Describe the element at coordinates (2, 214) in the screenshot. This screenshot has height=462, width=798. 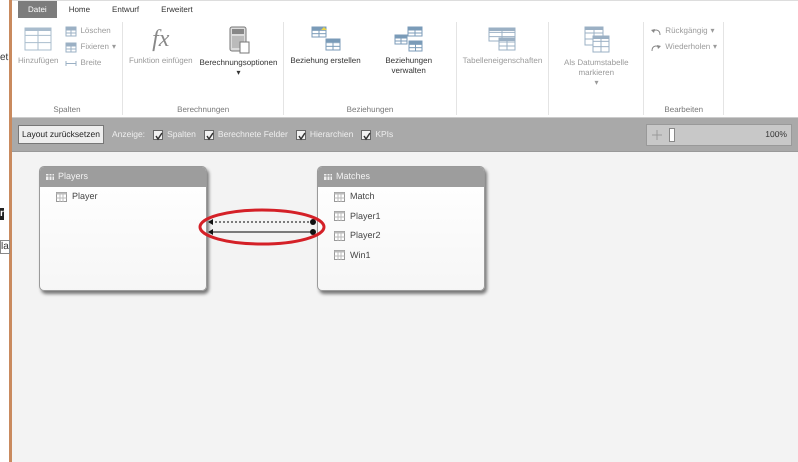
I see `text-fragment: r` at that location.